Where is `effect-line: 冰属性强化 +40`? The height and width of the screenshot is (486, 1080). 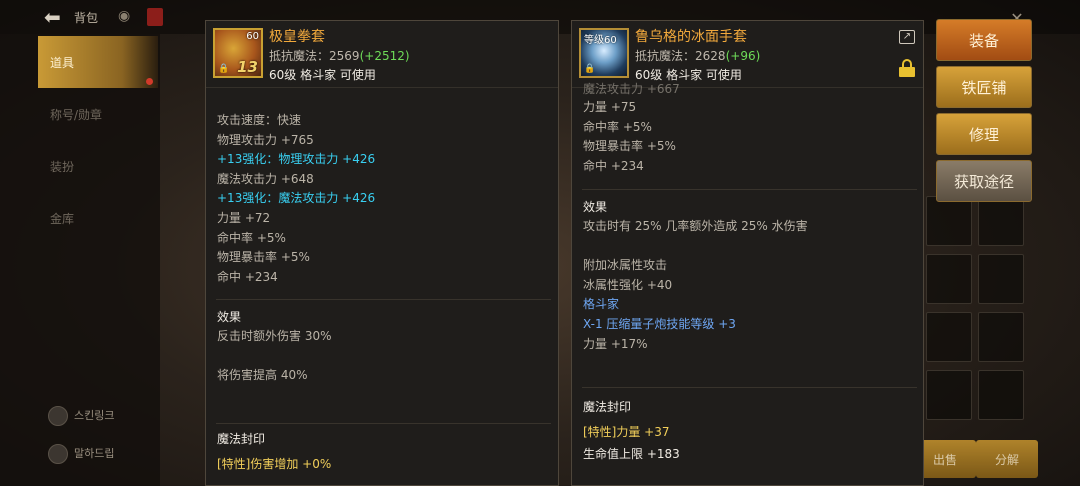
effect-line: 冰属性强化 +40 is located at coordinates (628, 284).